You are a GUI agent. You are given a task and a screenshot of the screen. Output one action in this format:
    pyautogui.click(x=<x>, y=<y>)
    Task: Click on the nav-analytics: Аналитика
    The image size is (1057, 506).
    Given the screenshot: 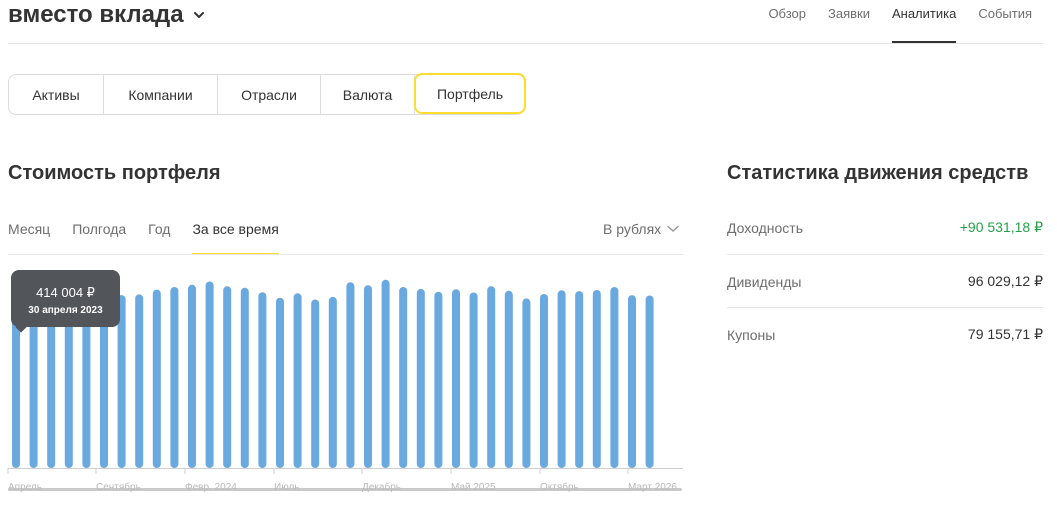 What is the action you would take?
    pyautogui.click(x=924, y=22)
    